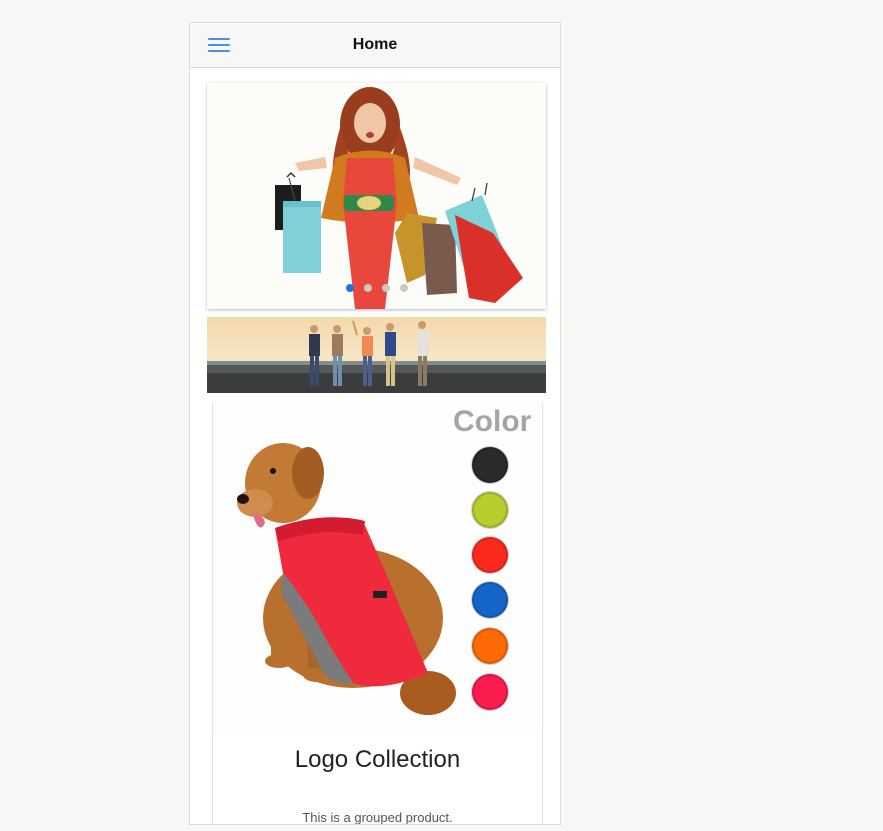  Describe the element at coordinates (490, 465) in the screenshot. I see `color-swatch-black` at that location.